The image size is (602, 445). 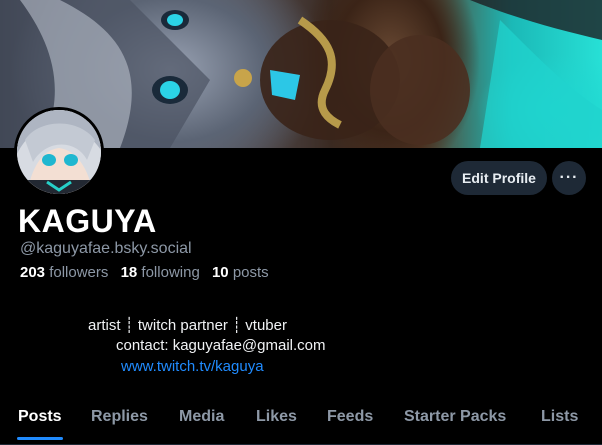 I want to click on posts-count: 10, so click(x=220, y=272).